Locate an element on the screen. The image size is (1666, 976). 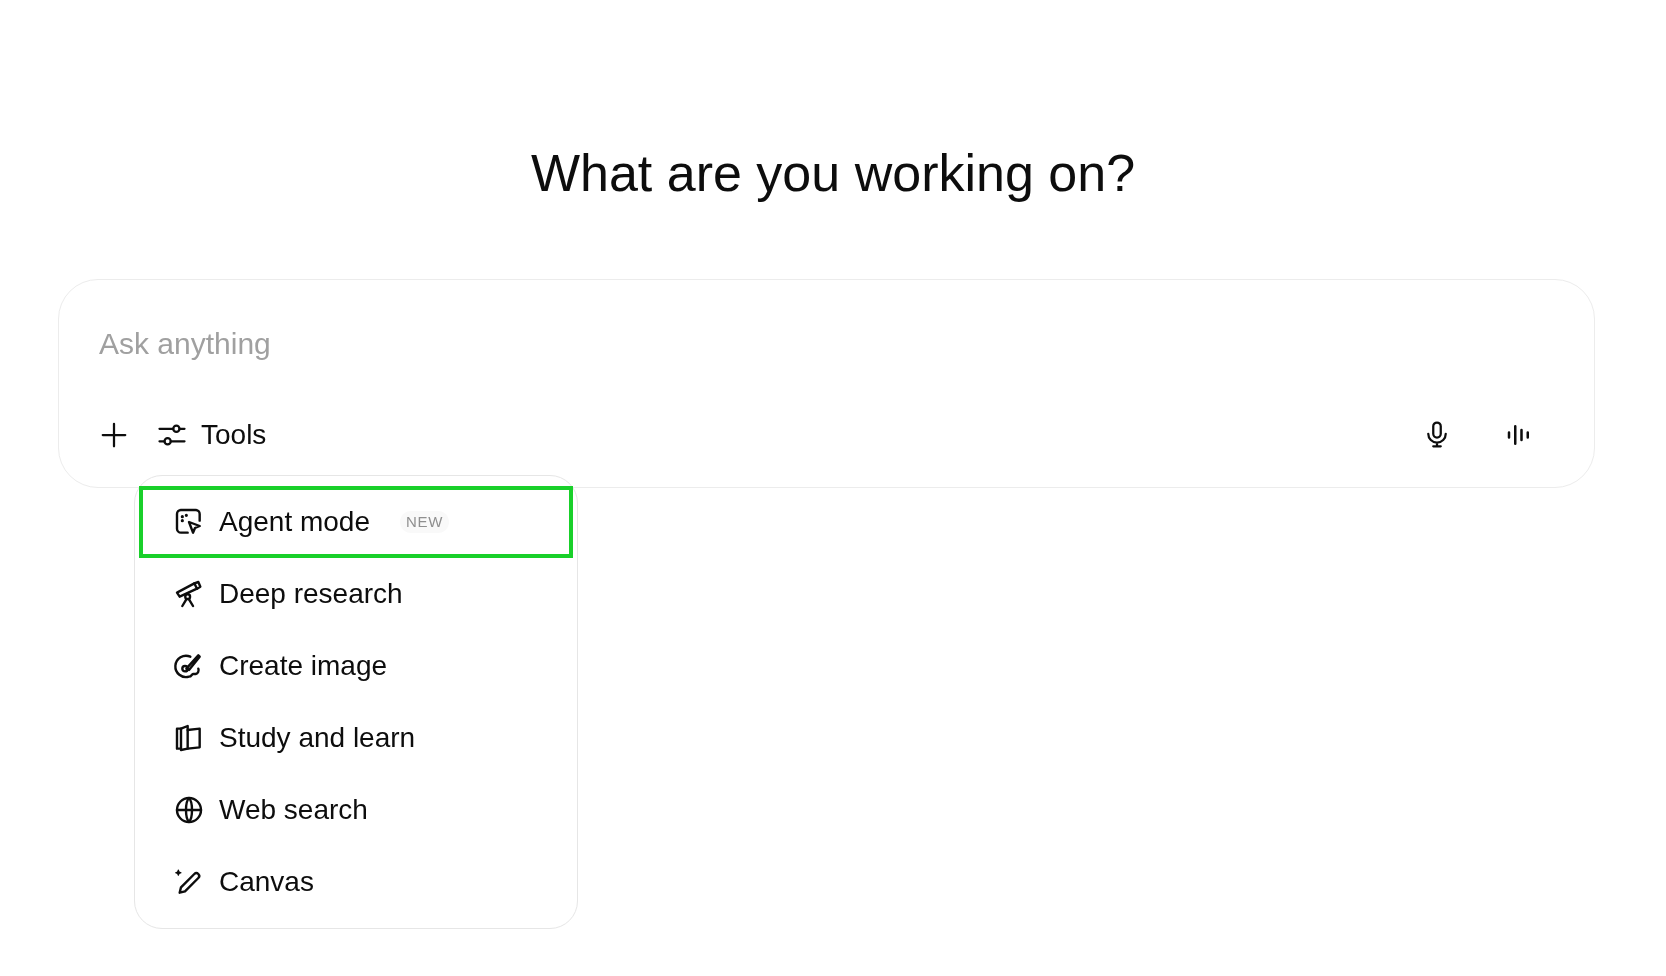
new-badge: NEW is located at coordinates (425, 522).